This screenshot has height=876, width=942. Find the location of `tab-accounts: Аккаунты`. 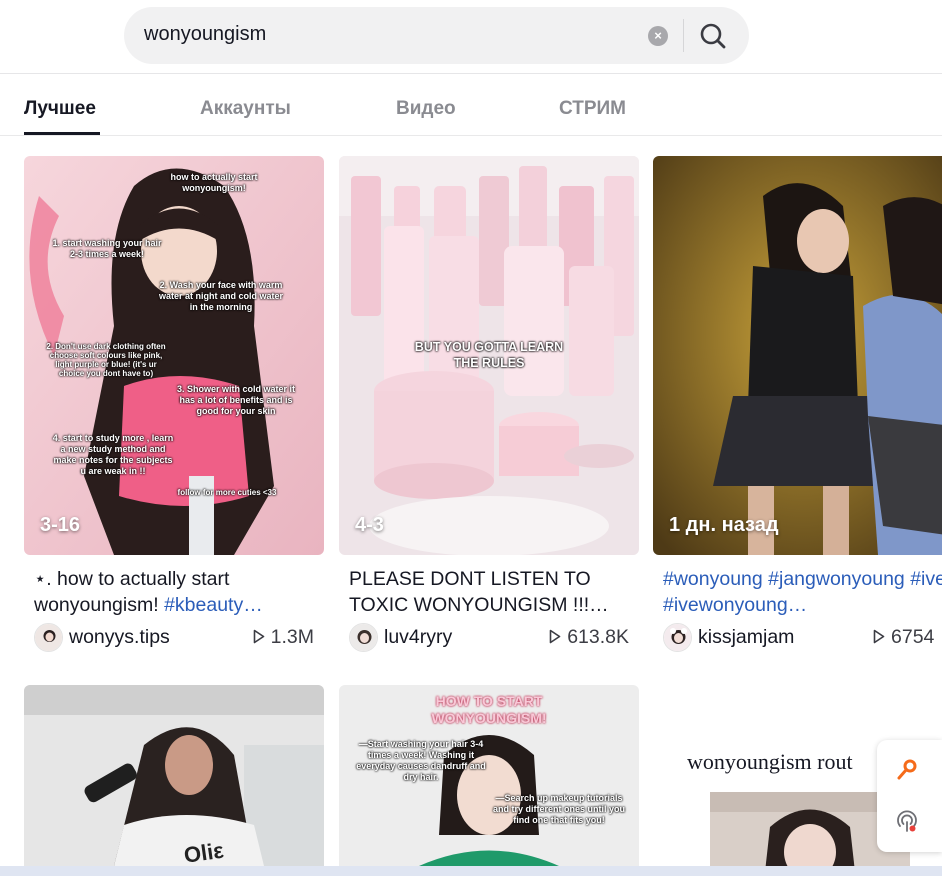

tab-accounts: Аккаунты is located at coordinates (245, 109).